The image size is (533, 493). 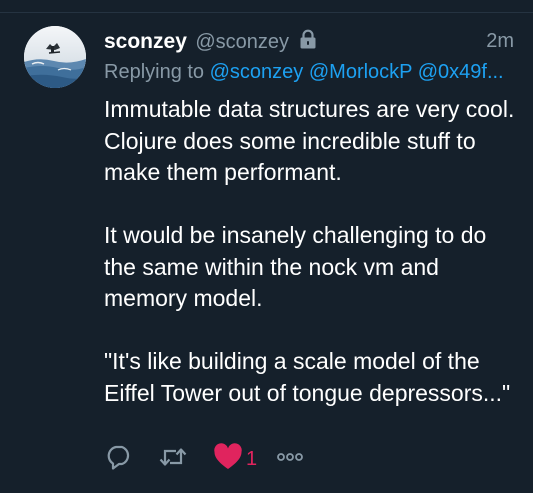 I want to click on avatar, so click(x=55, y=57).